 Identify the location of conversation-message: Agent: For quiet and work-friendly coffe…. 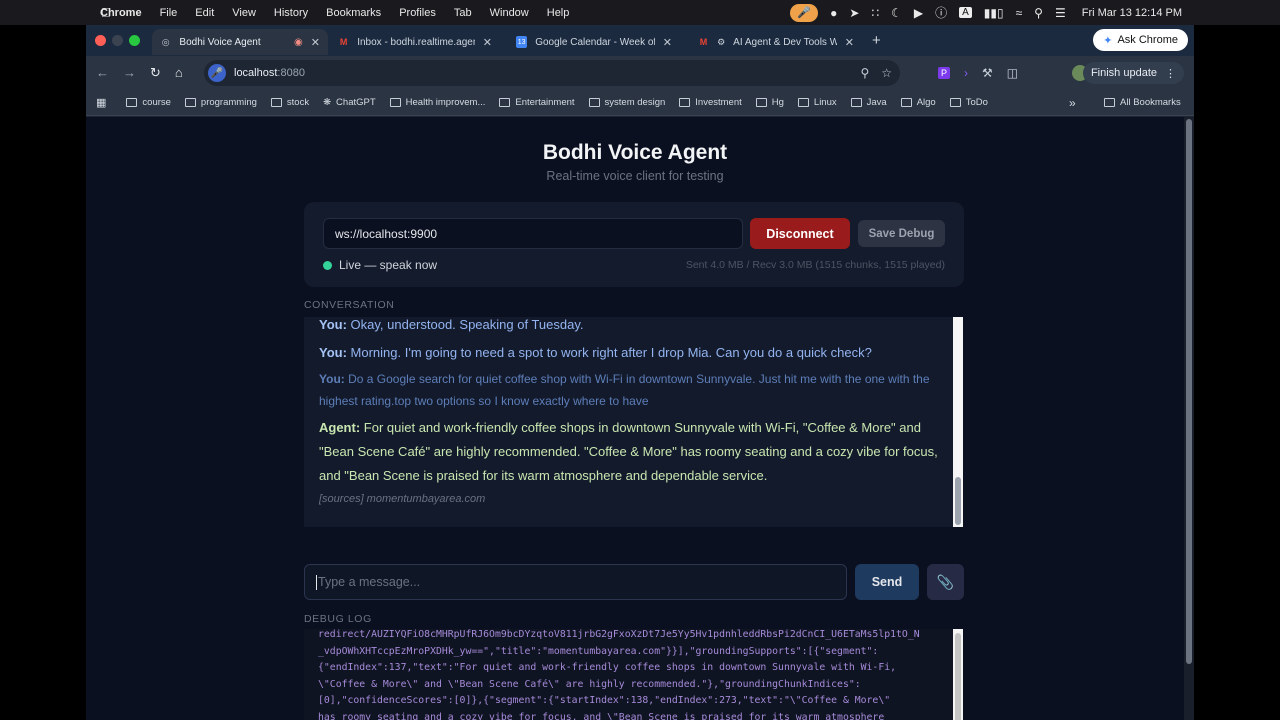
(631, 452).